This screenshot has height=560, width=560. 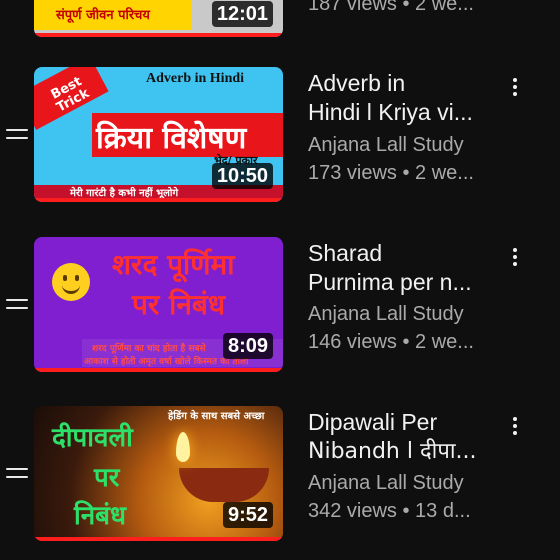 What do you see at coordinates (173, 264) in the screenshot?
I see `thumbnail-main-text: शरद पूर्णिमा` at bounding box center [173, 264].